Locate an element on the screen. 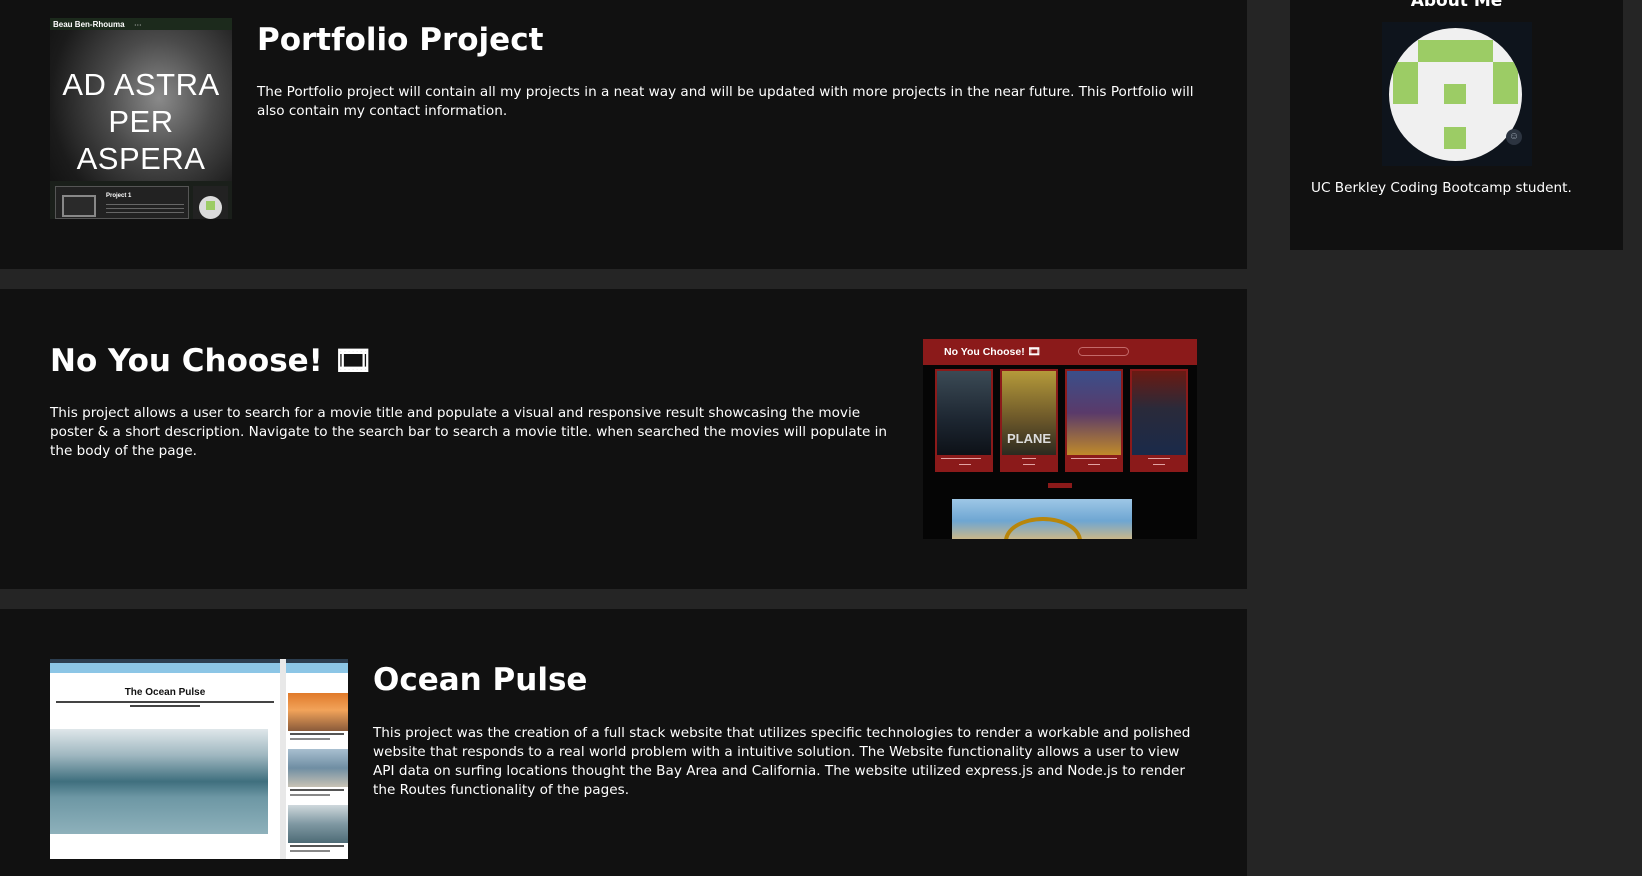 This screenshot has width=1642, height=876. thumbnail-studio-banner is located at coordinates (1042, 519).